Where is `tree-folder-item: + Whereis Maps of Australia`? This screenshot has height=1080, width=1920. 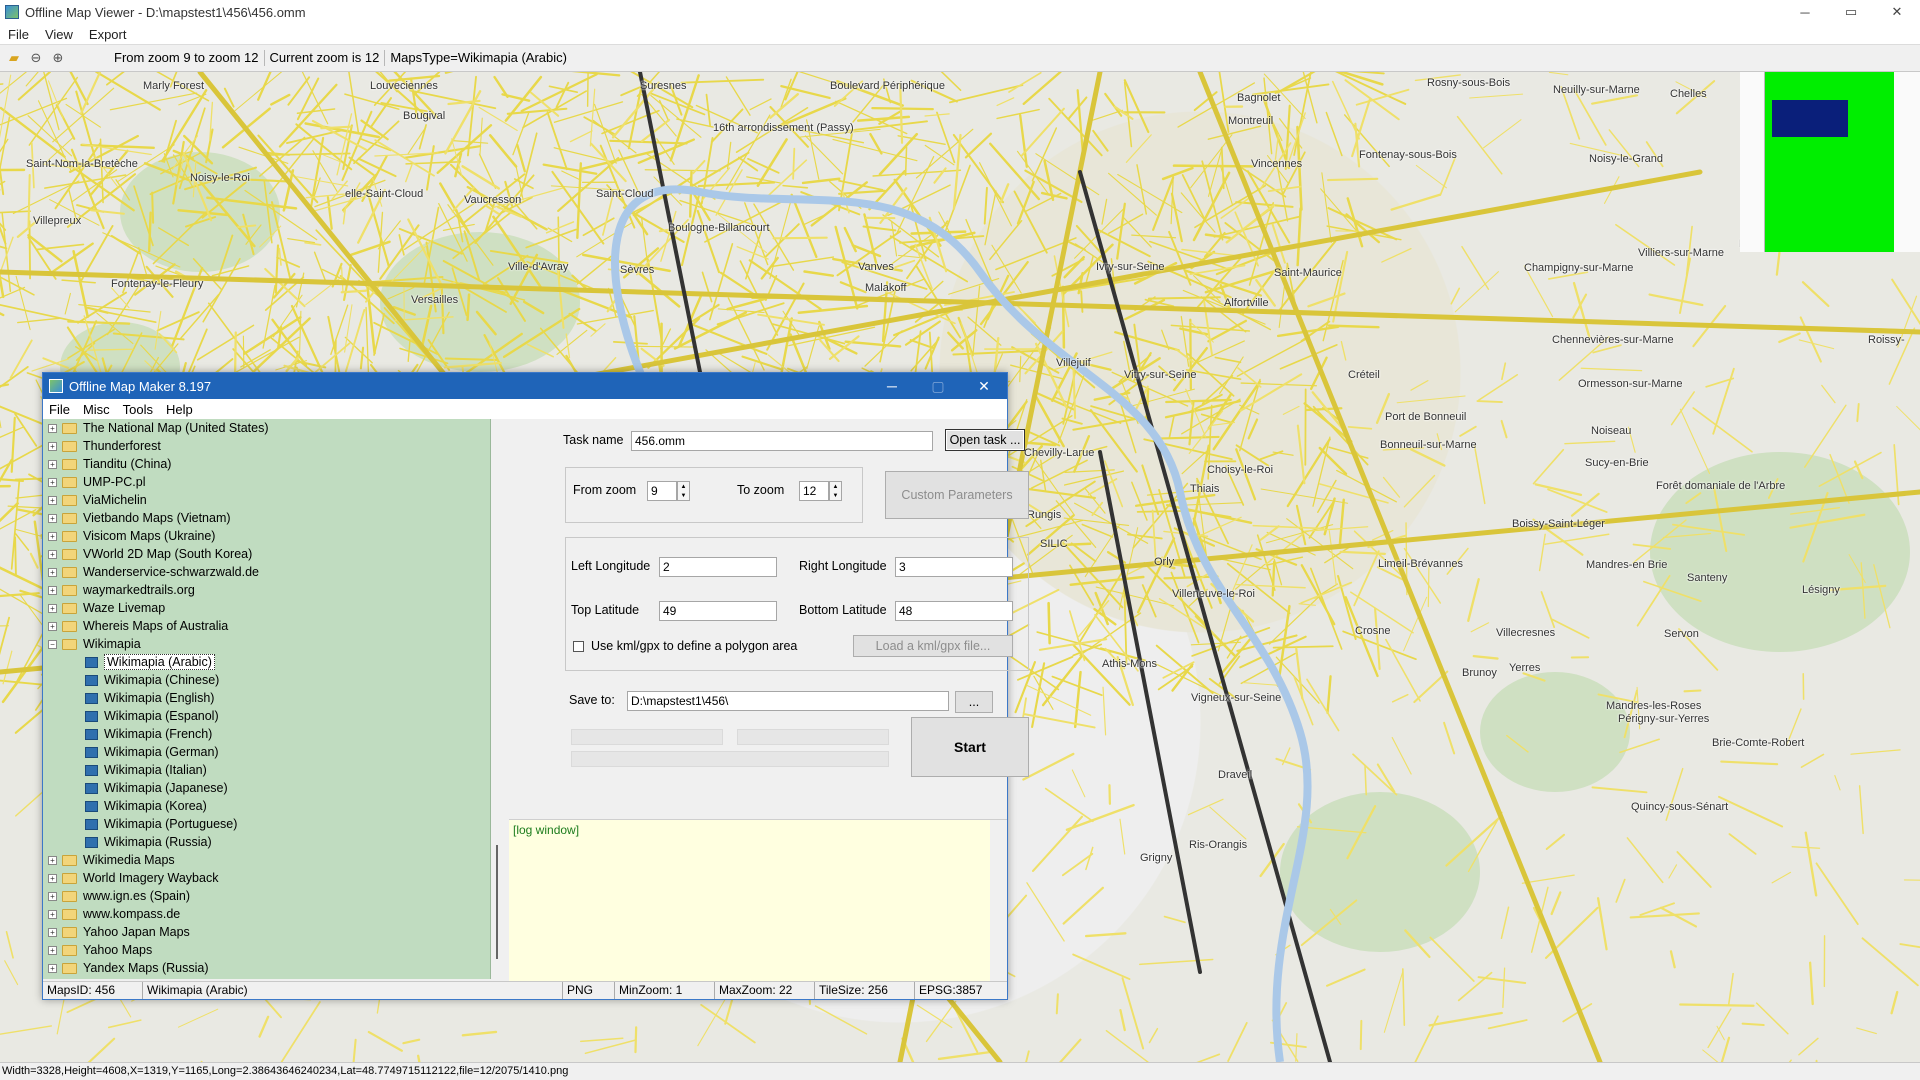
tree-folder-item: + Whereis Maps of Australia is located at coordinates (266, 626).